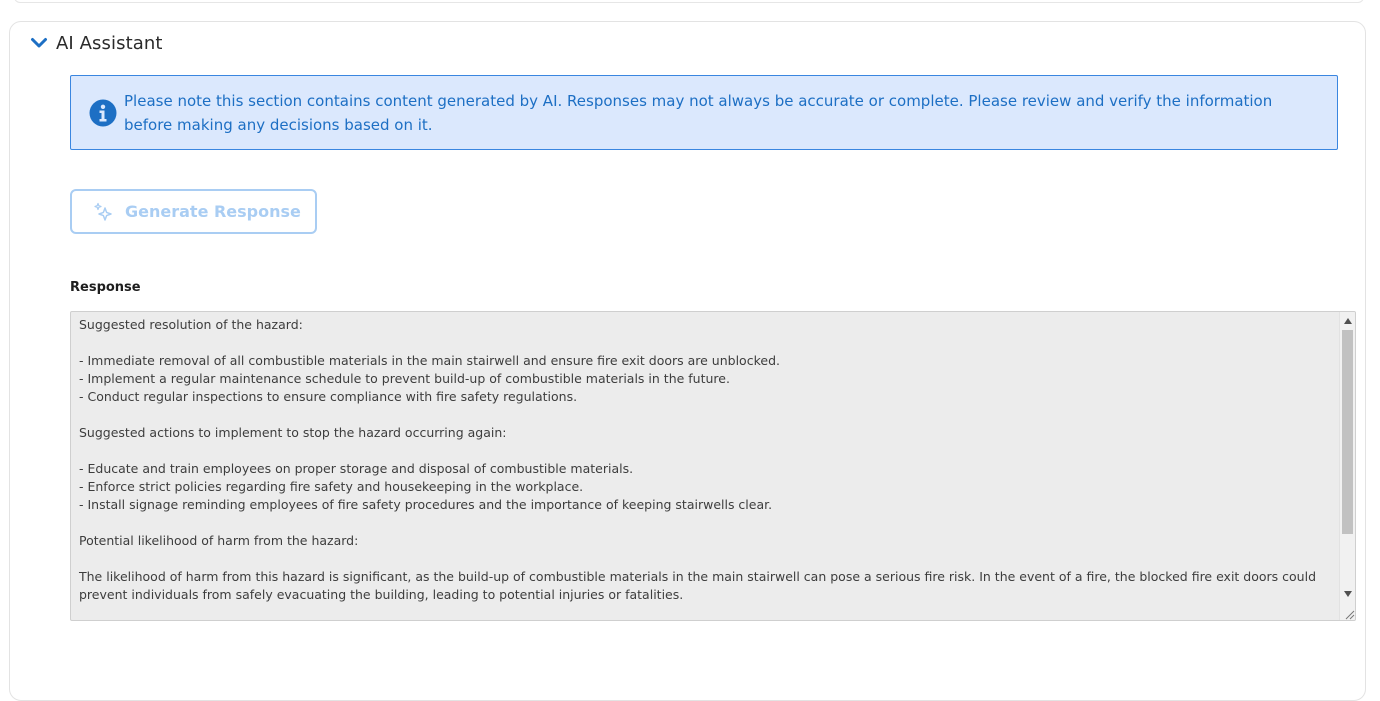 Image resolution: width=1380 pixels, height=701 pixels. I want to click on response-line: Suggested resolution of the hazard:, so click(191, 324).